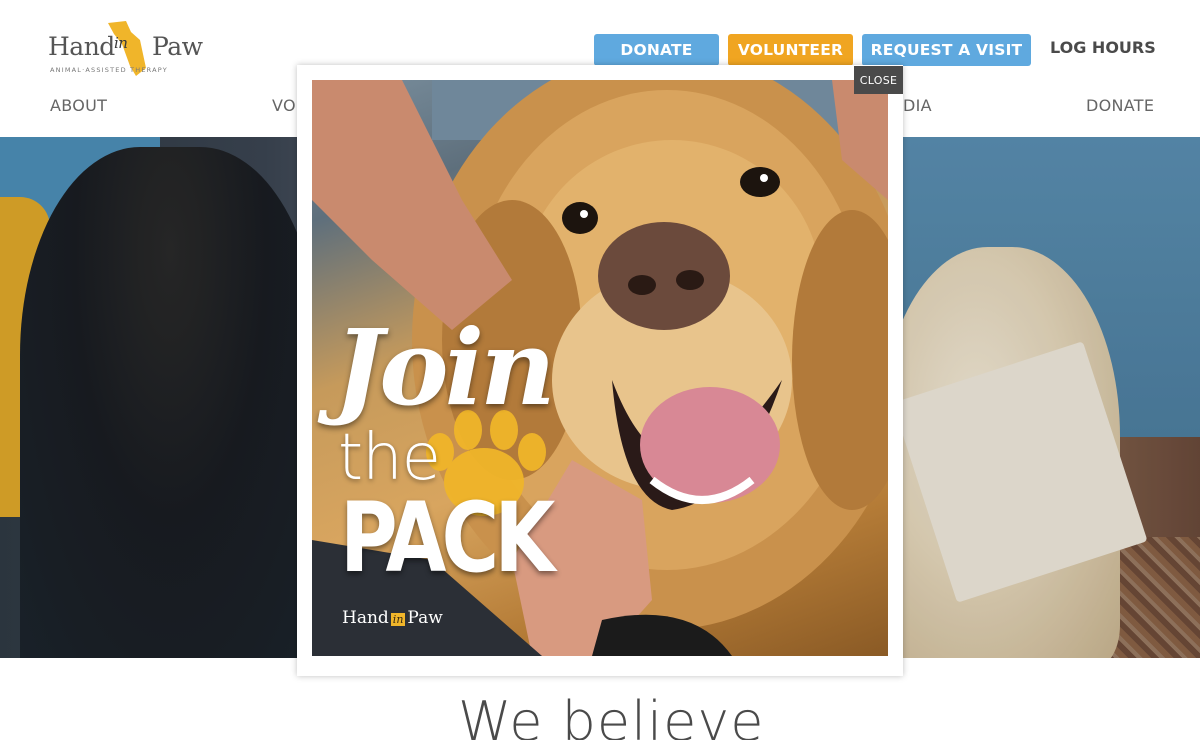  Describe the element at coordinates (445, 367) in the screenshot. I see `promo-title-join: Join` at that location.